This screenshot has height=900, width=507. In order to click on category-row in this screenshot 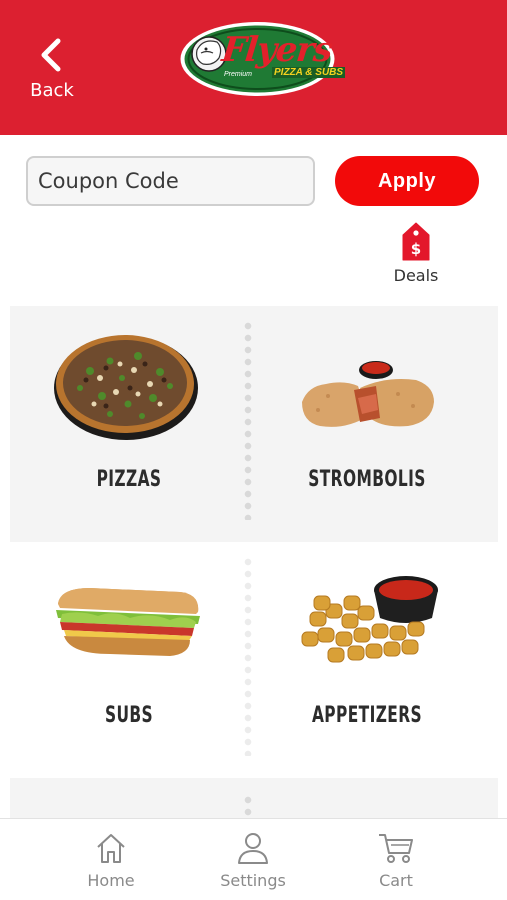, I will do `click(254, 798)`.